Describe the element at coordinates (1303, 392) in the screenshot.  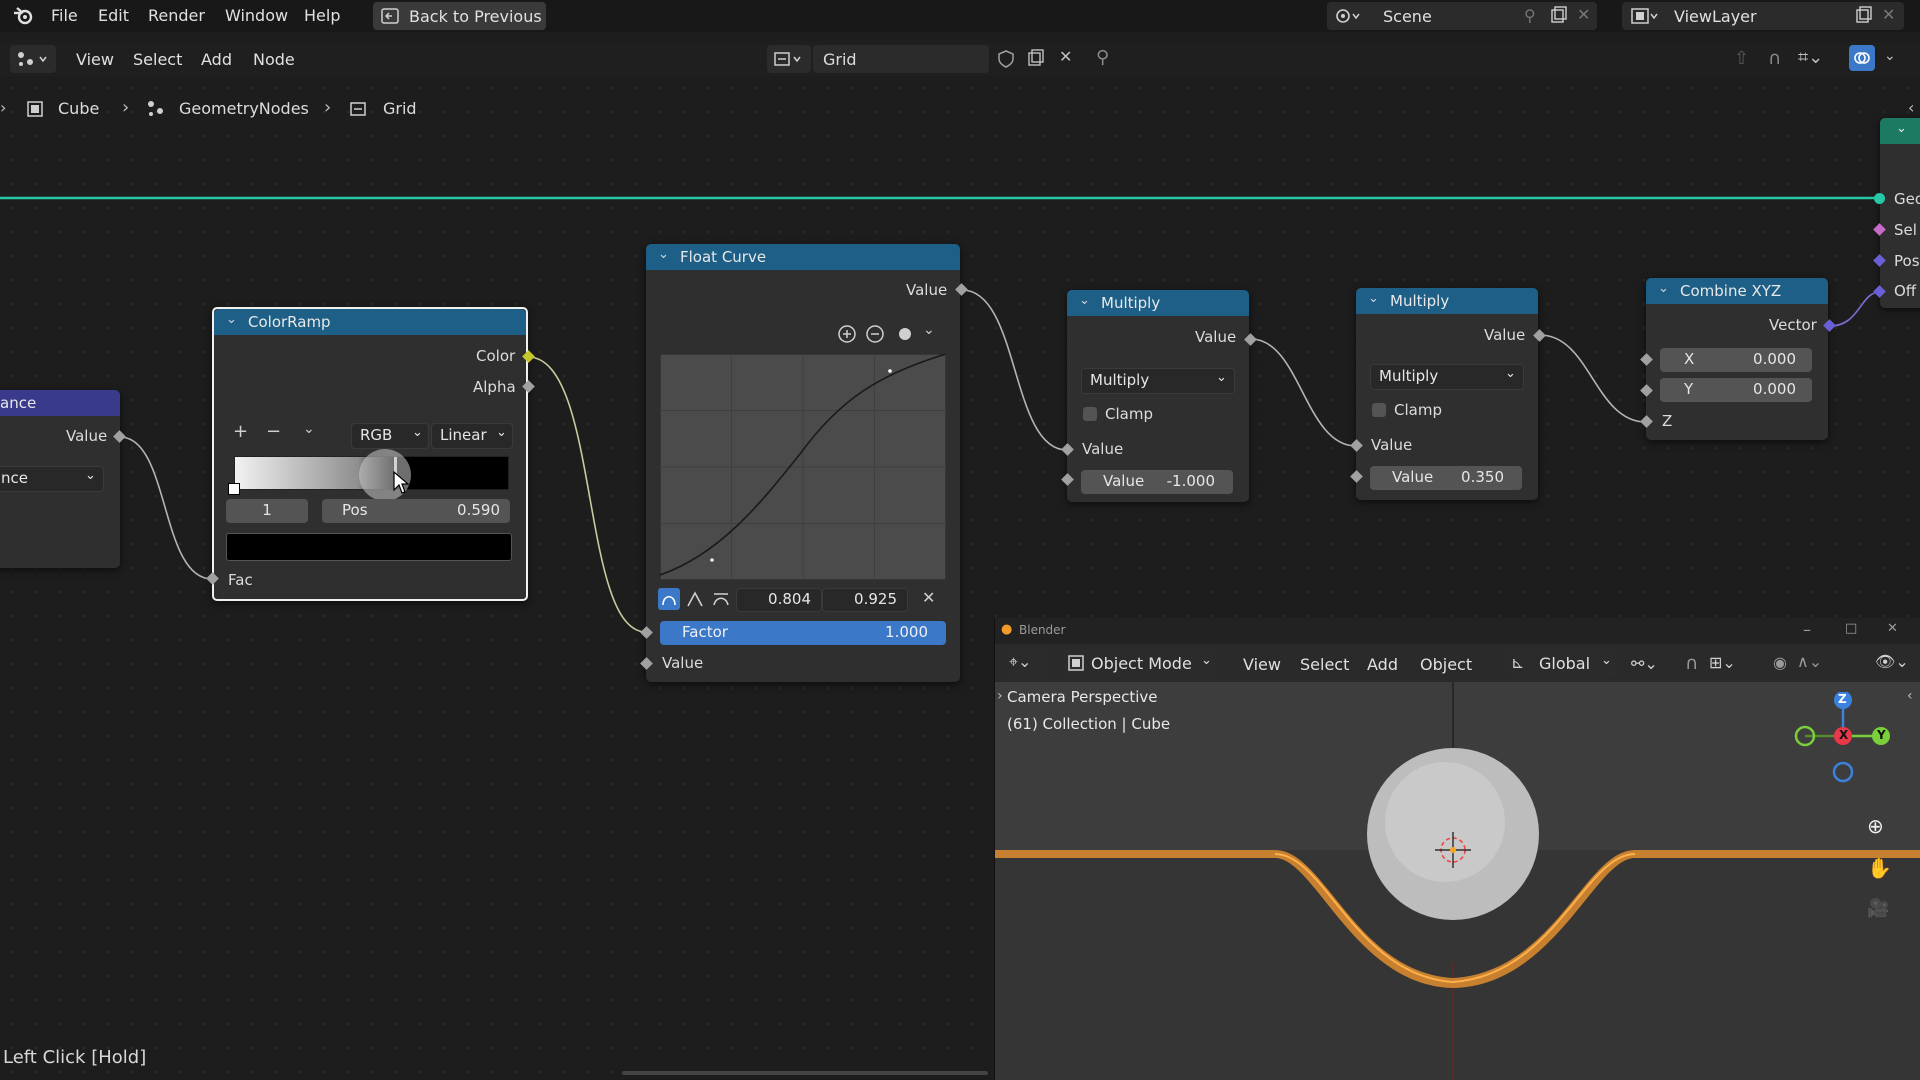
I see `link-multiply1-to-multiply2` at that location.